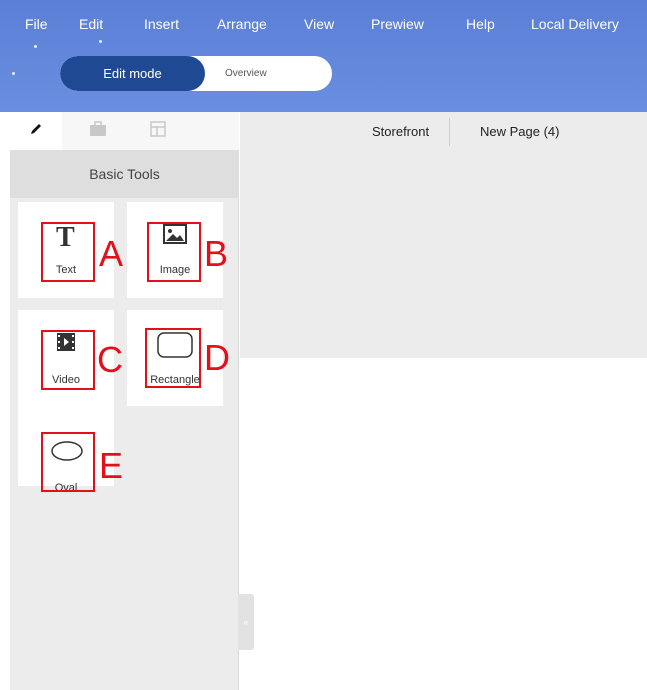 The height and width of the screenshot is (690, 647). What do you see at coordinates (319, 24) in the screenshot?
I see `menu-view: View` at bounding box center [319, 24].